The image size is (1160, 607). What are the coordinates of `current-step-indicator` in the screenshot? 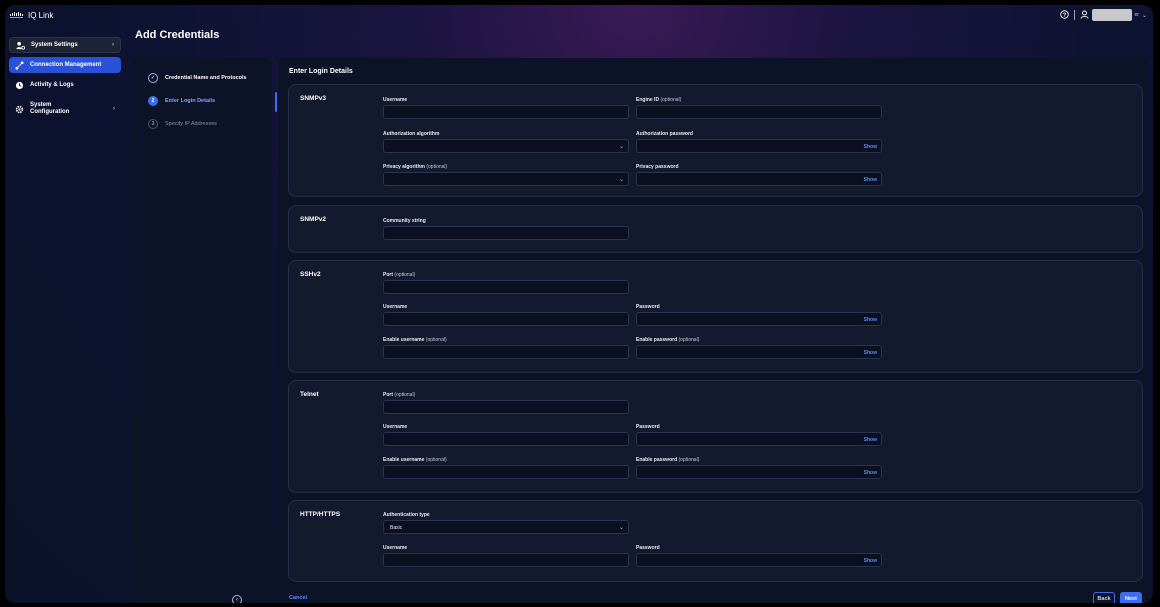 It's located at (276, 102).